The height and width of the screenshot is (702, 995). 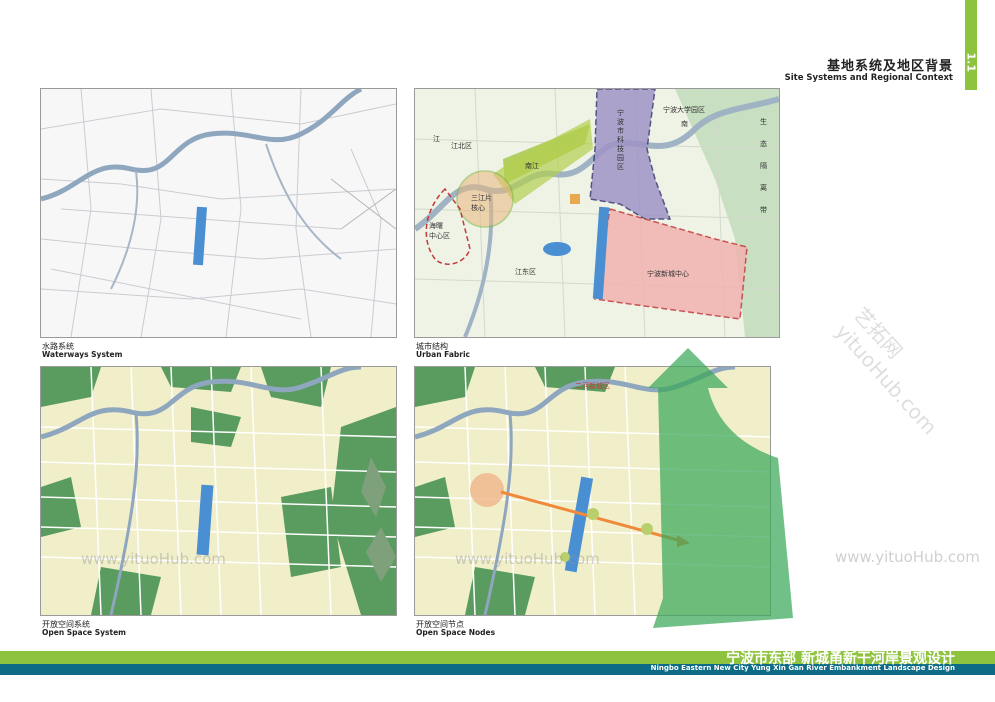 What do you see at coordinates (82, 354) in the screenshot?
I see `caption-waterways-en: Waterways System` at bounding box center [82, 354].